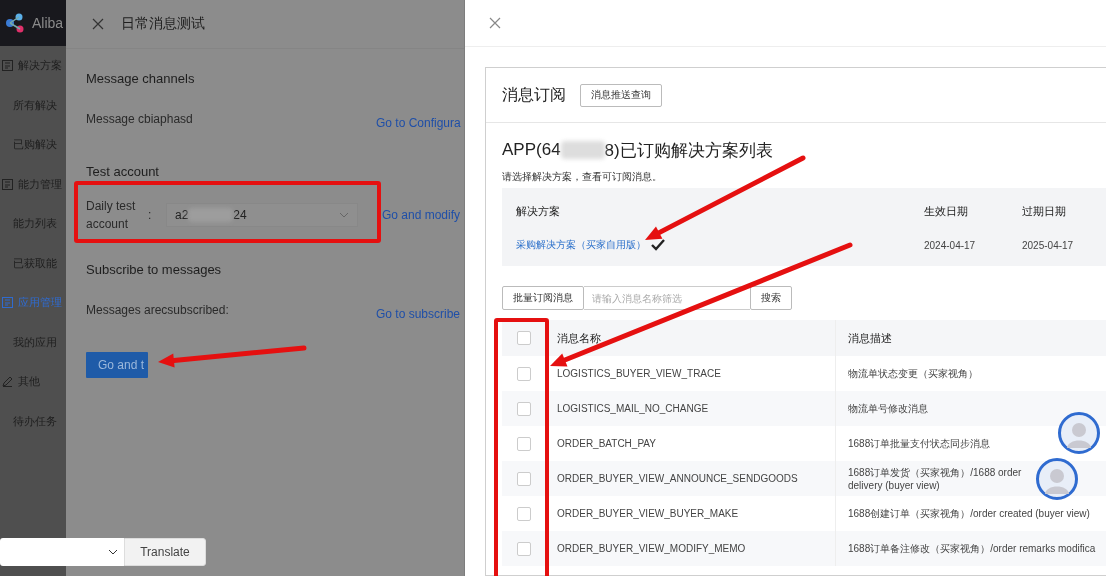 The height and width of the screenshot is (576, 1106). Describe the element at coordinates (639, 373) in the screenshot. I see `table-cell: LOGISTICS_BUYER_VIEW_TRACE` at that location.